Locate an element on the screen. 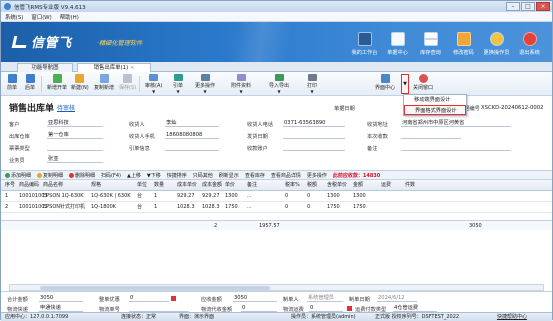  close-window-tool-button: 关闭窗口 is located at coordinates (423, 84).